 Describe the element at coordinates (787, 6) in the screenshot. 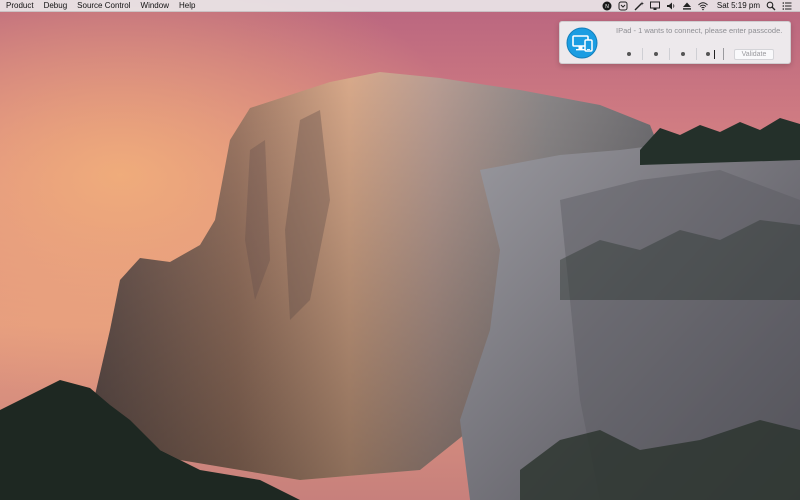

I see `notification-center-icon` at that location.